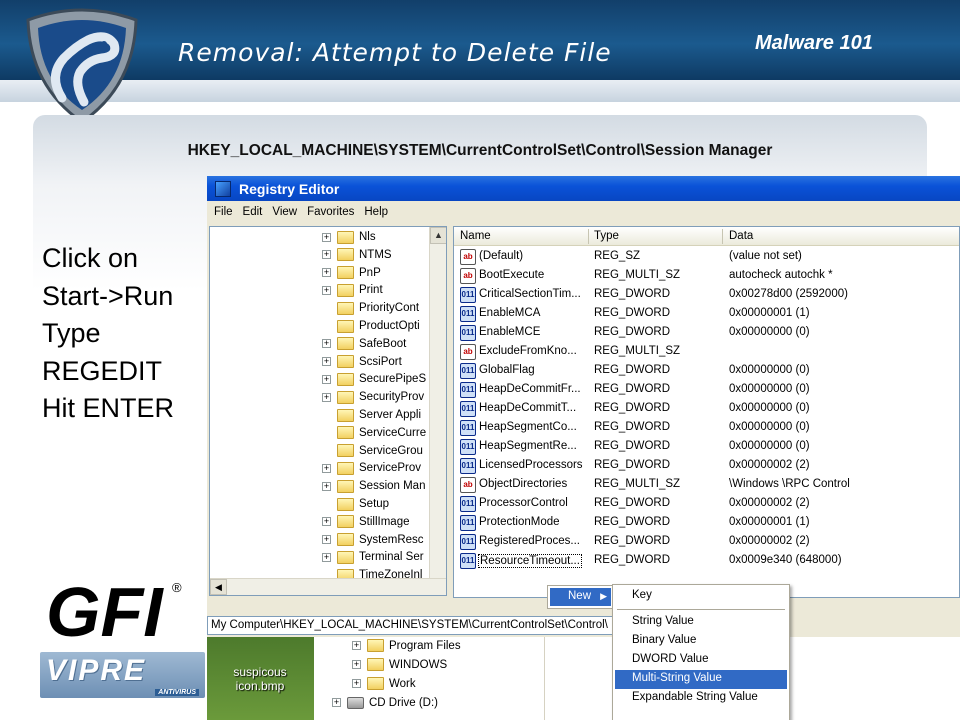 The height and width of the screenshot is (720, 960). Describe the element at coordinates (437, 403) in the screenshot. I see `tree-vertical-scrollbar: ▲` at that location.